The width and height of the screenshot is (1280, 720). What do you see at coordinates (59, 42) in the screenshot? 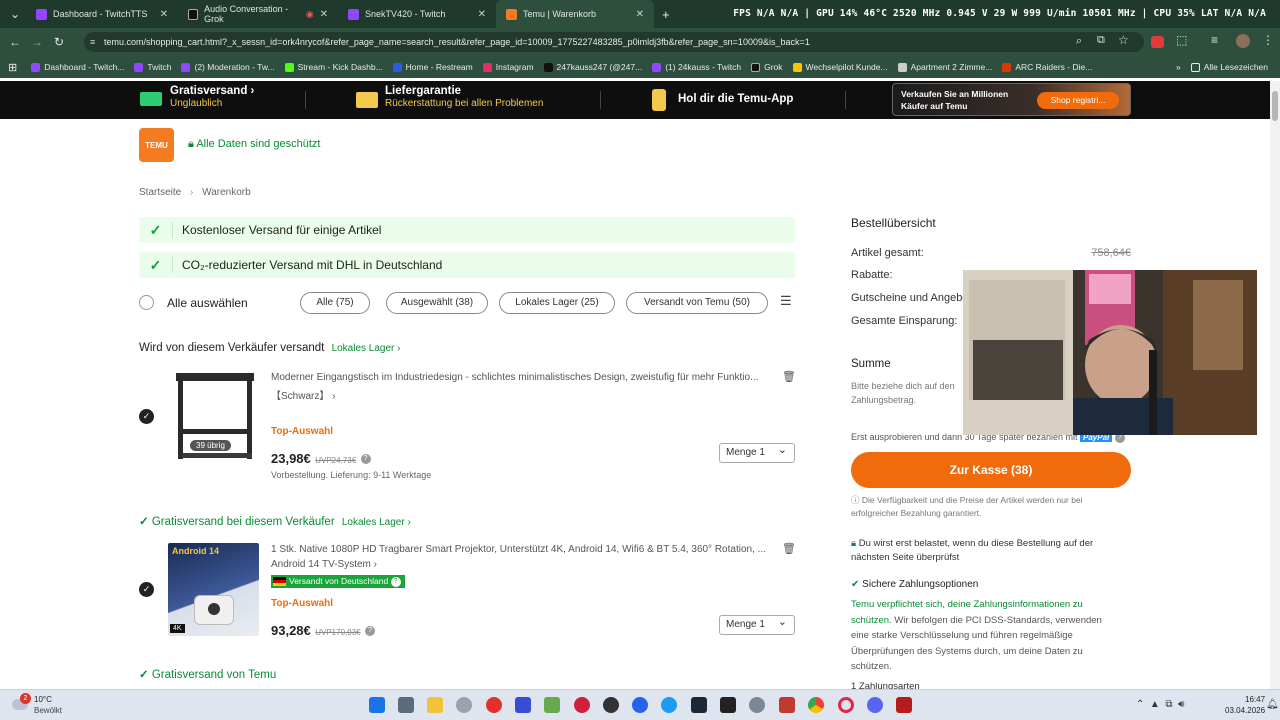
I see `reload-icon: ↻` at bounding box center [59, 42].